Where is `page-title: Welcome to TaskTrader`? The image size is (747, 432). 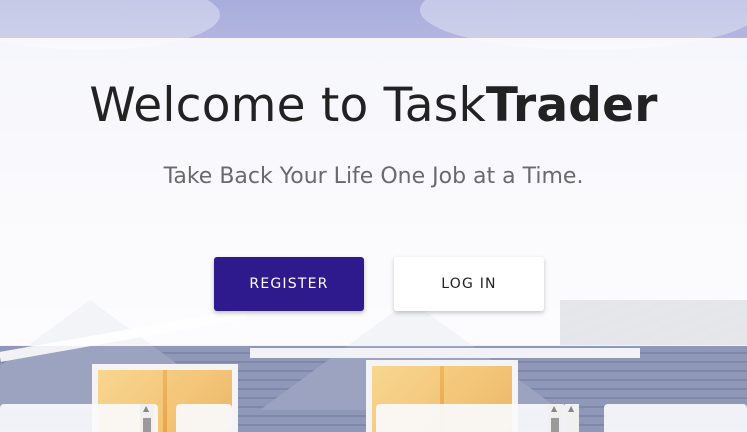
page-title: Welcome to TaskTrader is located at coordinates (373, 105).